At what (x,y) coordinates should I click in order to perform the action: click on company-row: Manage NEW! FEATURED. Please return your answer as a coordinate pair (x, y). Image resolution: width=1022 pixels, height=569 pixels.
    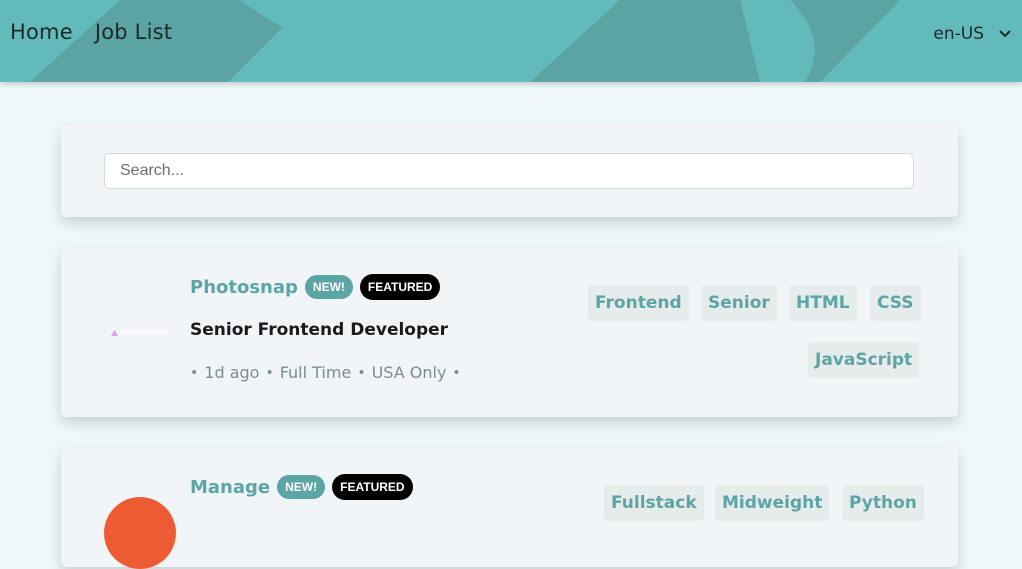
    Looking at the image, I should click on (301, 487).